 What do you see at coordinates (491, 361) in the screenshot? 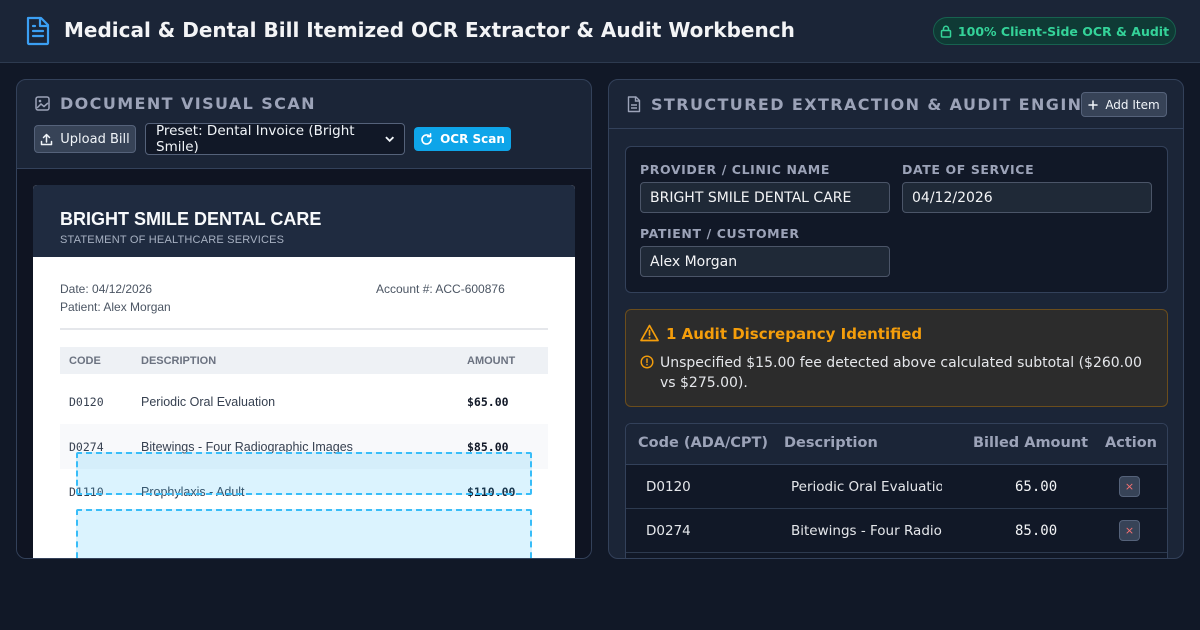
I see `column-header: AMOUNT` at bounding box center [491, 361].